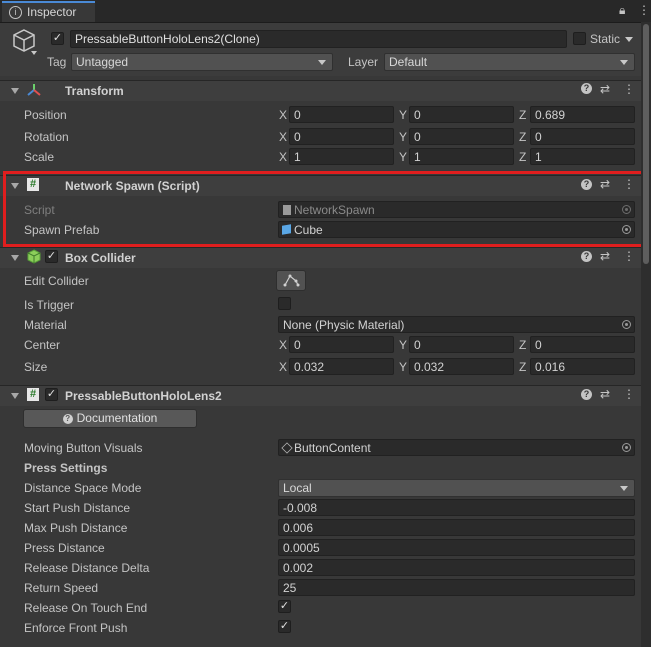 The width and height of the screenshot is (651, 647). I want to click on return-speed-field: 25, so click(456, 587).